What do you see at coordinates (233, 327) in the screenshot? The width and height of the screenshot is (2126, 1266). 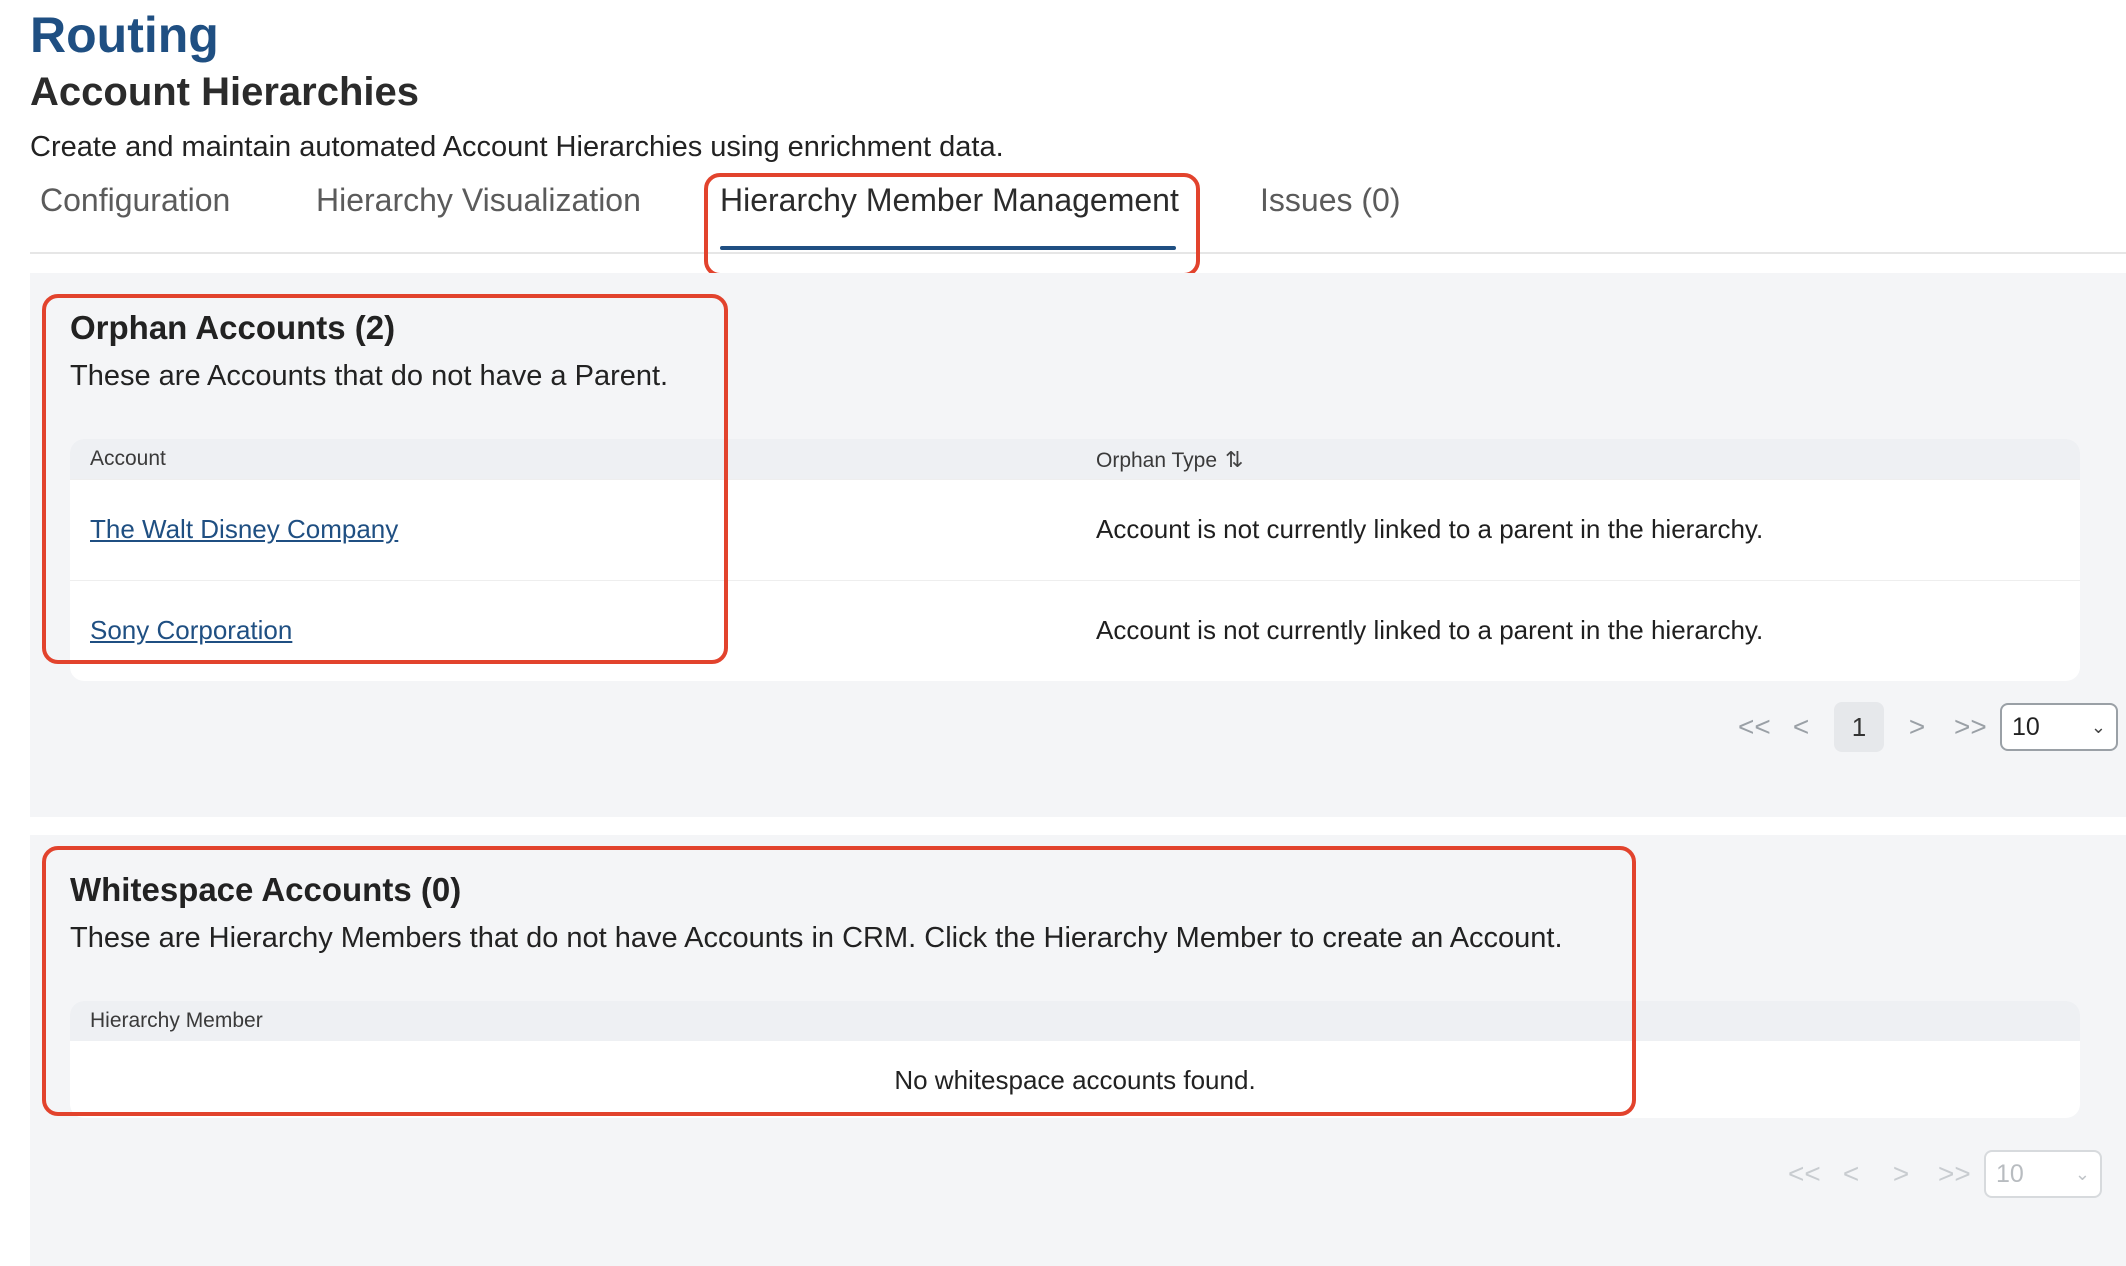 I see `orphan-accounts-title: Orphan Accounts (2)` at bounding box center [233, 327].